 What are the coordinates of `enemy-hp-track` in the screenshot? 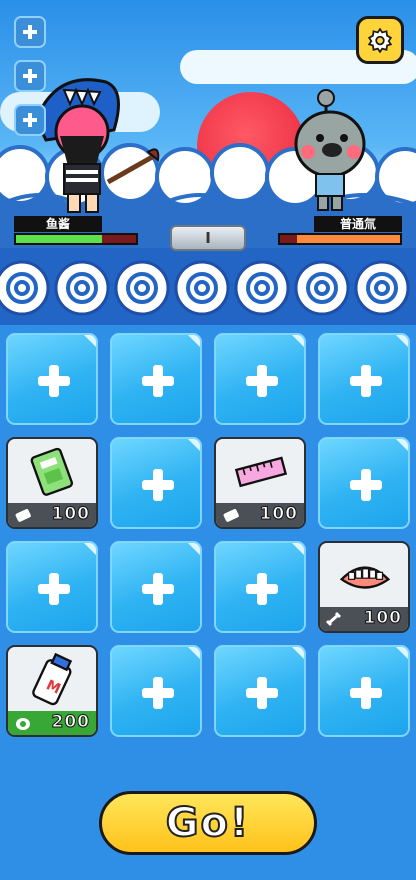 It's located at (340, 239).